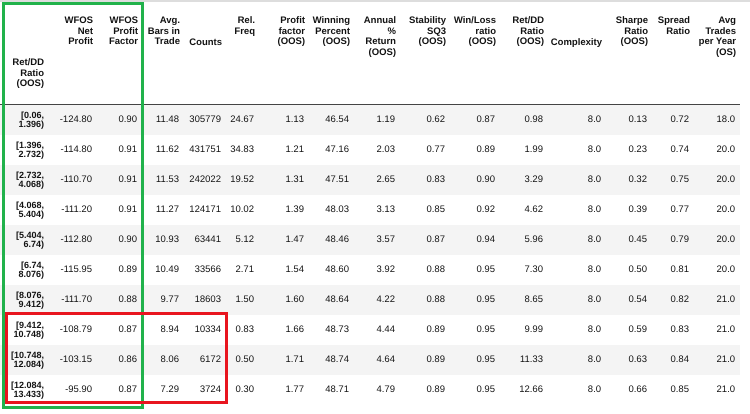  I want to click on row-header: [4.068, 5.404), so click(29, 209).